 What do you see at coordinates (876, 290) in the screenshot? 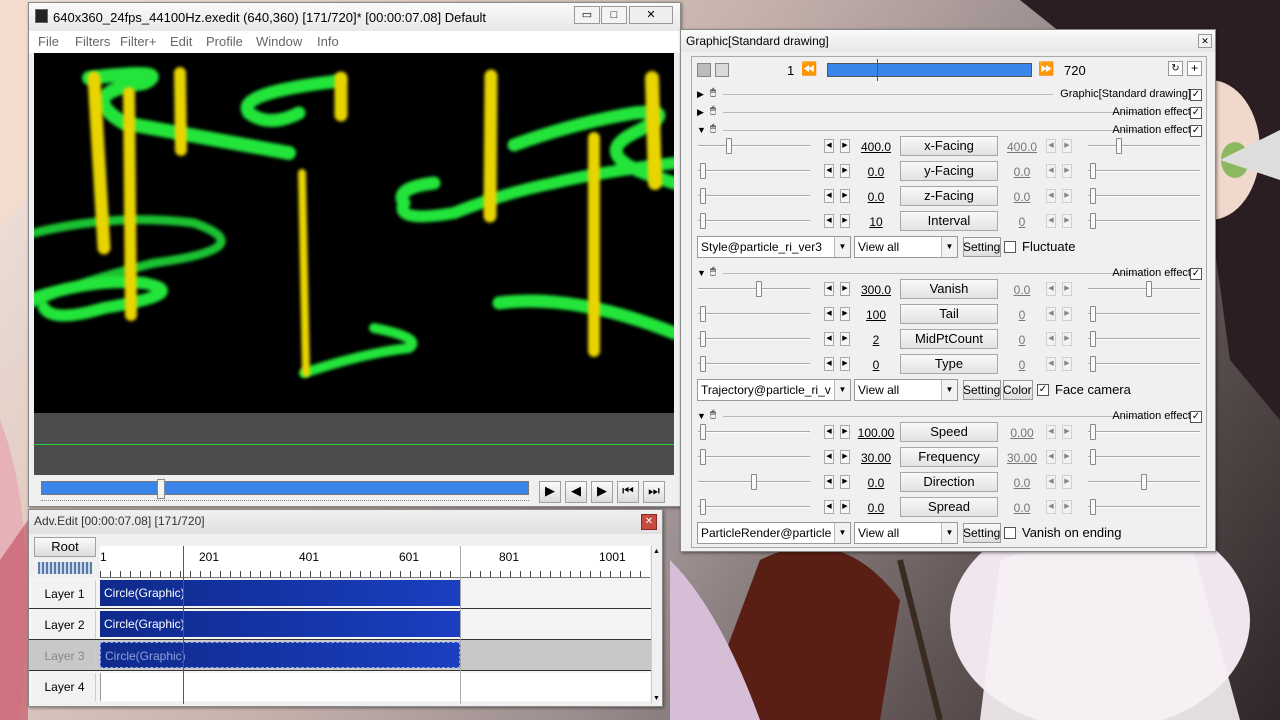
I see `param-value: 300.0` at bounding box center [876, 290].